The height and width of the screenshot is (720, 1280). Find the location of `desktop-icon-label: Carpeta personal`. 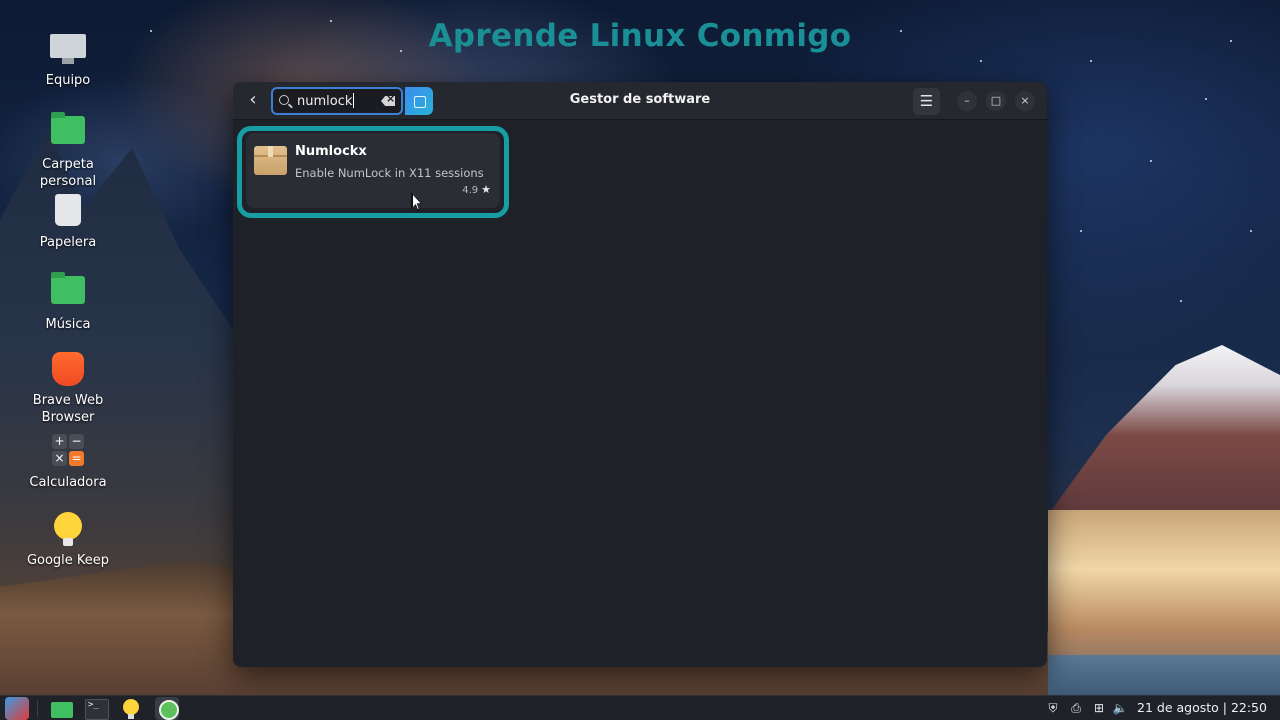

desktop-icon-label: Carpeta personal is located at coordinates (68, 173).